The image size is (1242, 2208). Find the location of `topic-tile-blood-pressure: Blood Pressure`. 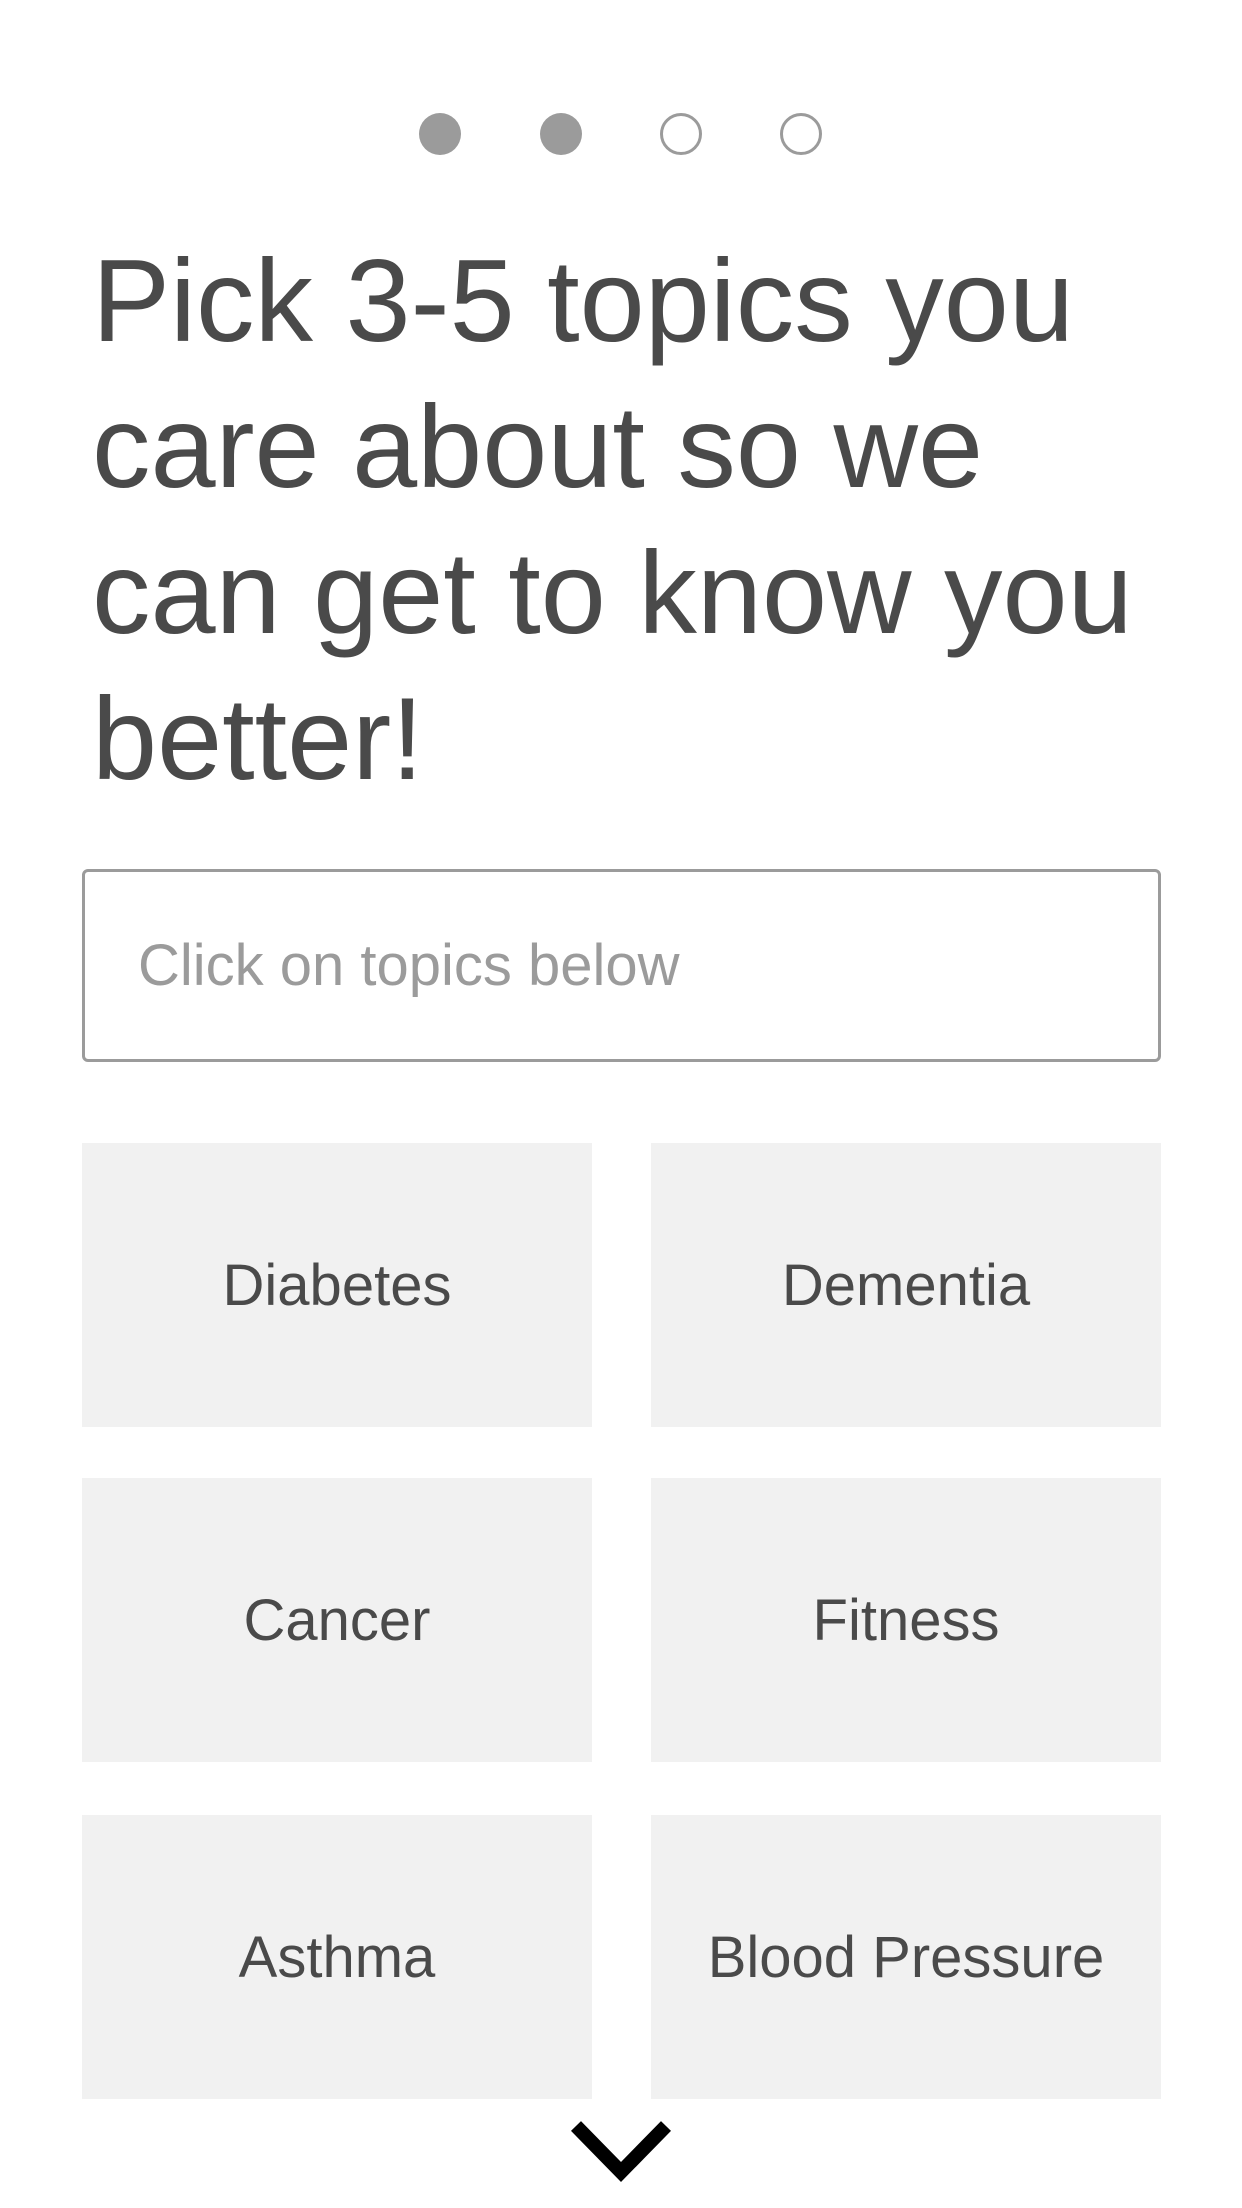

topic-tile-blood-pressure: Blood Pressure is located at coordinates (906, 1957).